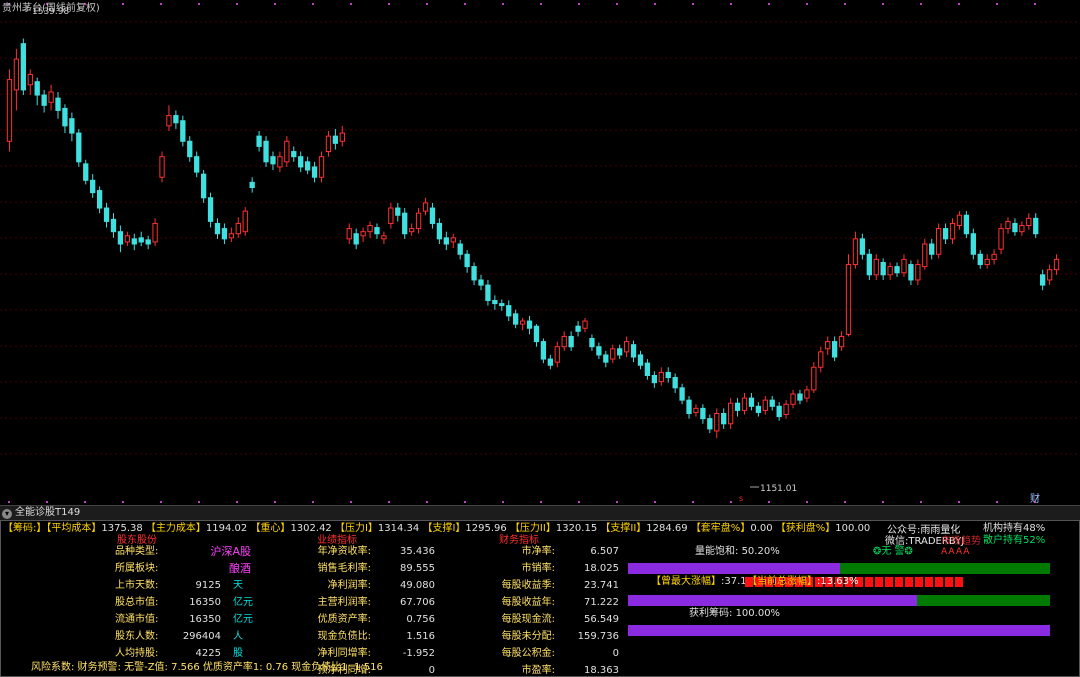  I want to click on high-price-label: 1539.98, so click(50, 12).